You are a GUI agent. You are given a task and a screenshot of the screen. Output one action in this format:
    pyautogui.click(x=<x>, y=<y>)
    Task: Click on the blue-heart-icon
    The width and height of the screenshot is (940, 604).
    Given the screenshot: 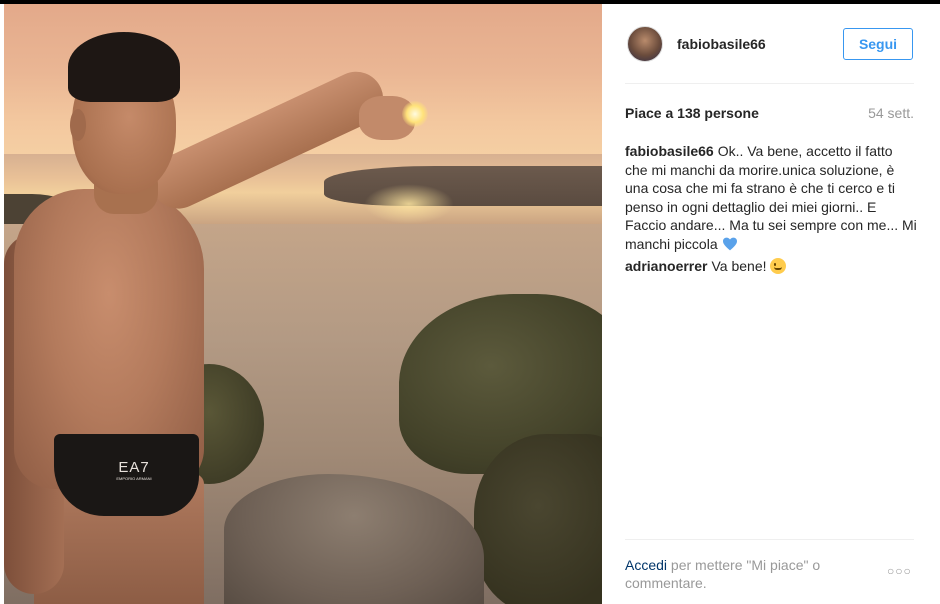 What is the action you would take?
    pyautogui.click(x=729, y=243)
    